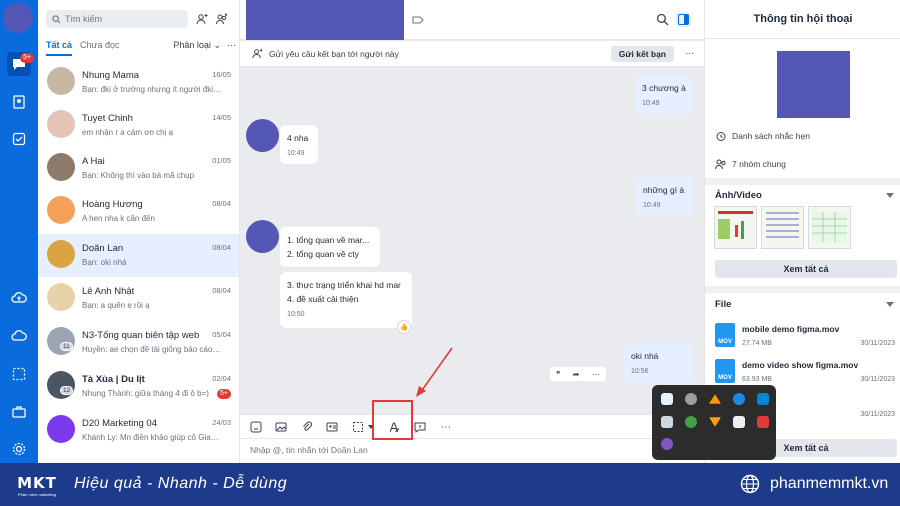 Image resolution: width=900 pixels, height=506 pixels. What do you see at coordinates (138, 125) in the screenshot?
I see `conversation-item: Tuyet Chinh em nhận r a cảm ơn chị ạ 14/05` at bounding box center [138, 125].